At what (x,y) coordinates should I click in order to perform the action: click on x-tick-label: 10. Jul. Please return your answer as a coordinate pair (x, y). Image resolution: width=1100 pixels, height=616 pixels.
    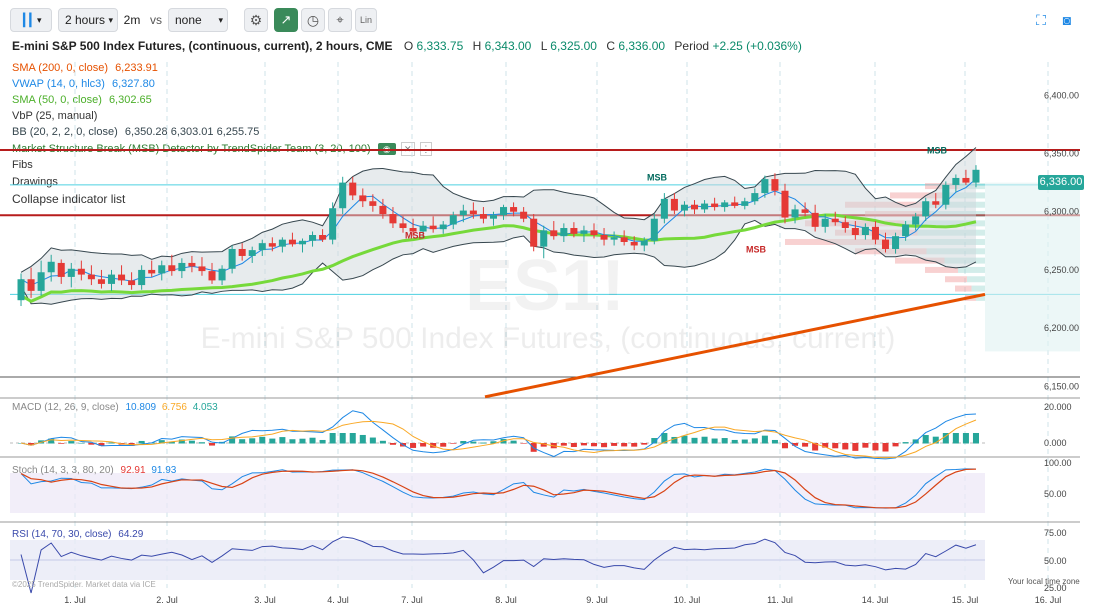
    Looking at the image, I should click on (687, 600).